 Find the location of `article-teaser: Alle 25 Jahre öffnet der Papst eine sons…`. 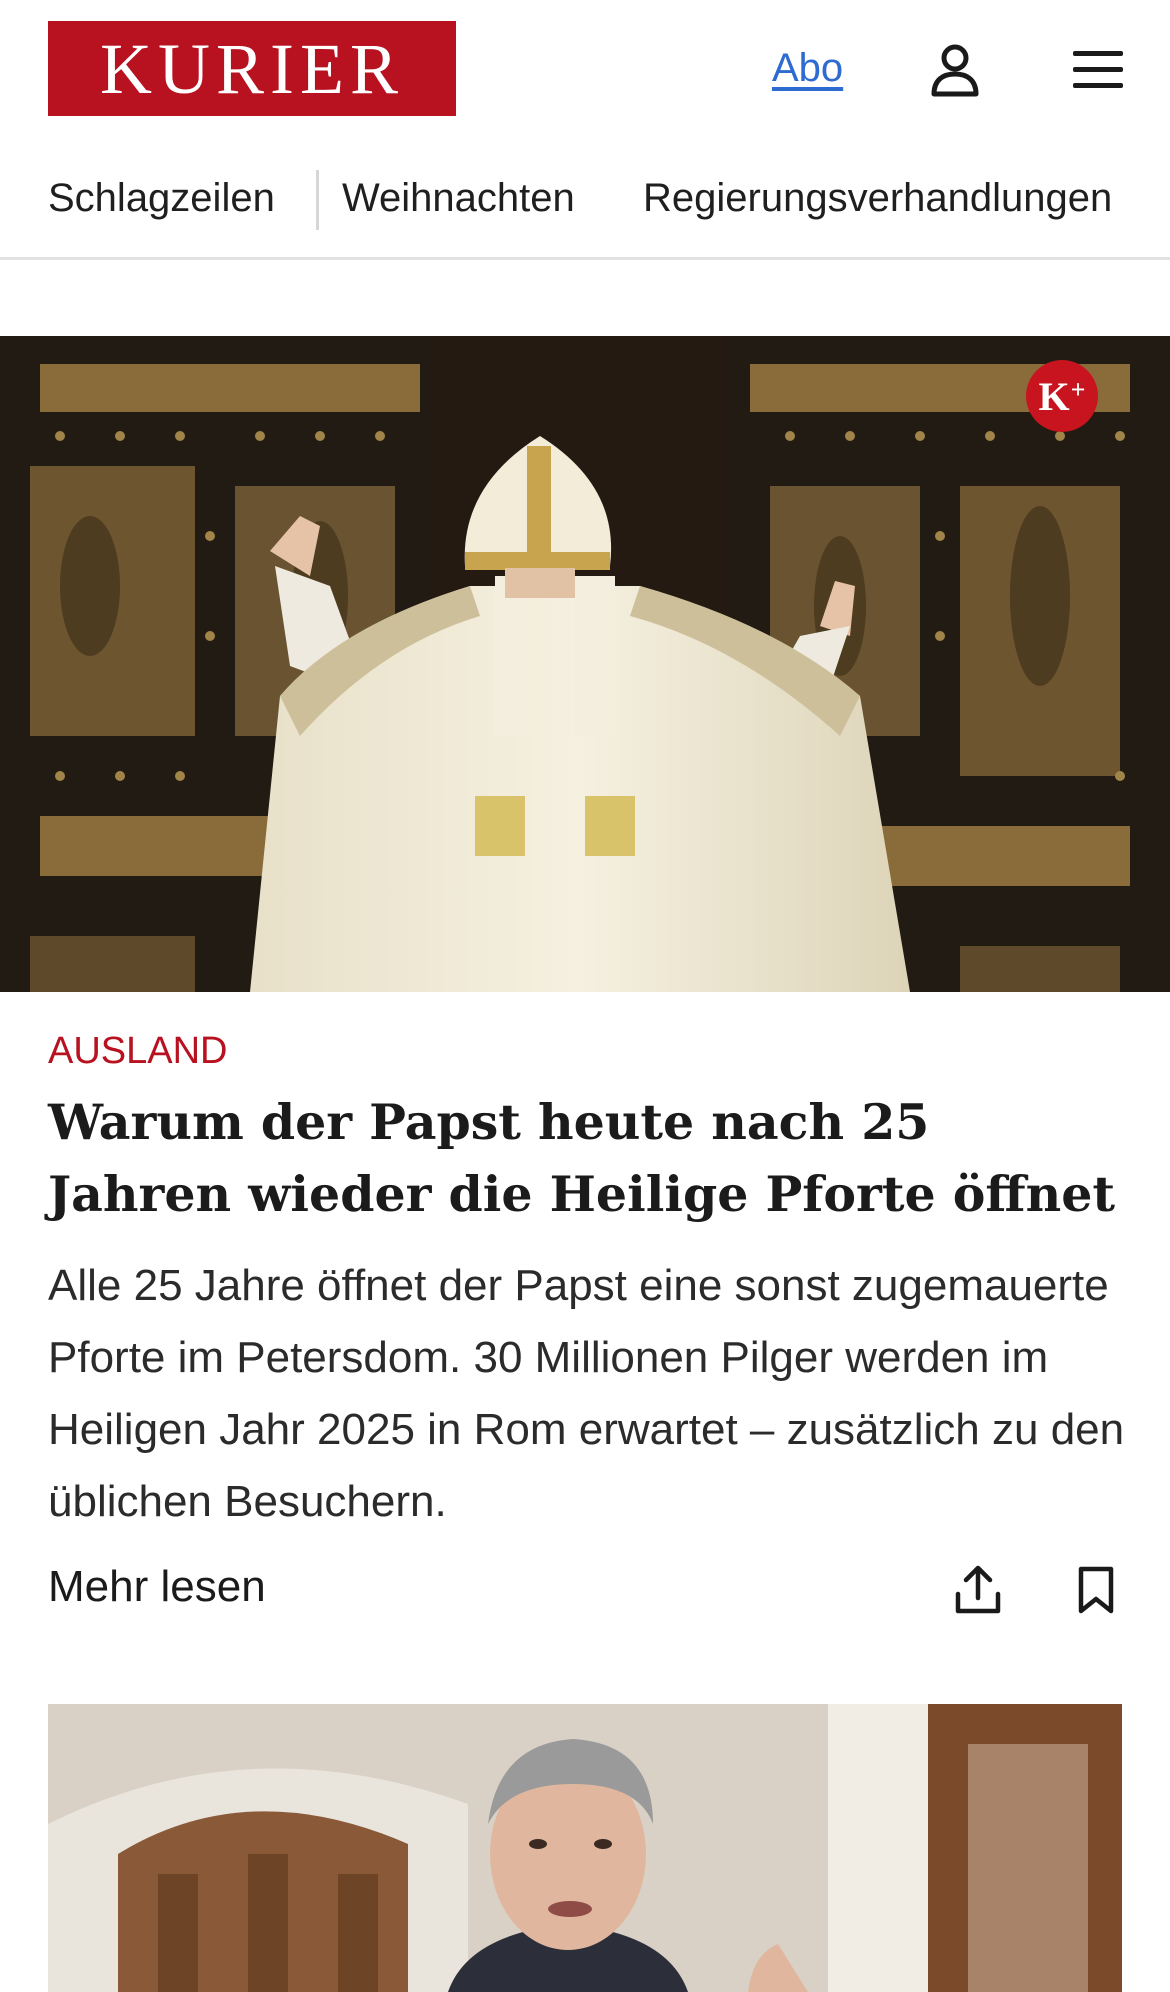

article-teaser: Alle 25 Jahre öffnet der Papst eine sons… is located at coordinates (586, 1393).